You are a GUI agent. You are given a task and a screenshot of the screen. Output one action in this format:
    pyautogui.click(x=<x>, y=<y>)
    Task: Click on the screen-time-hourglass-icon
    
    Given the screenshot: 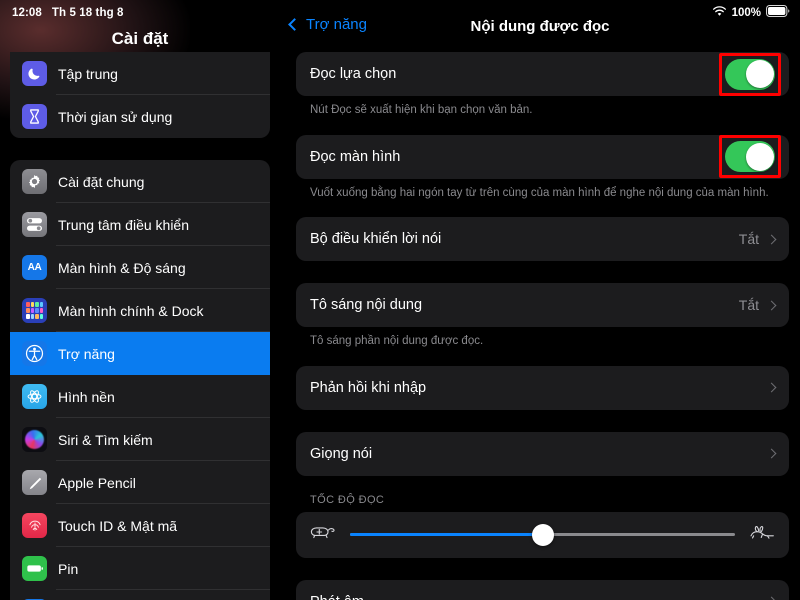 What is the action you would take?
    pyautogui.click(x=34, y=116)
    